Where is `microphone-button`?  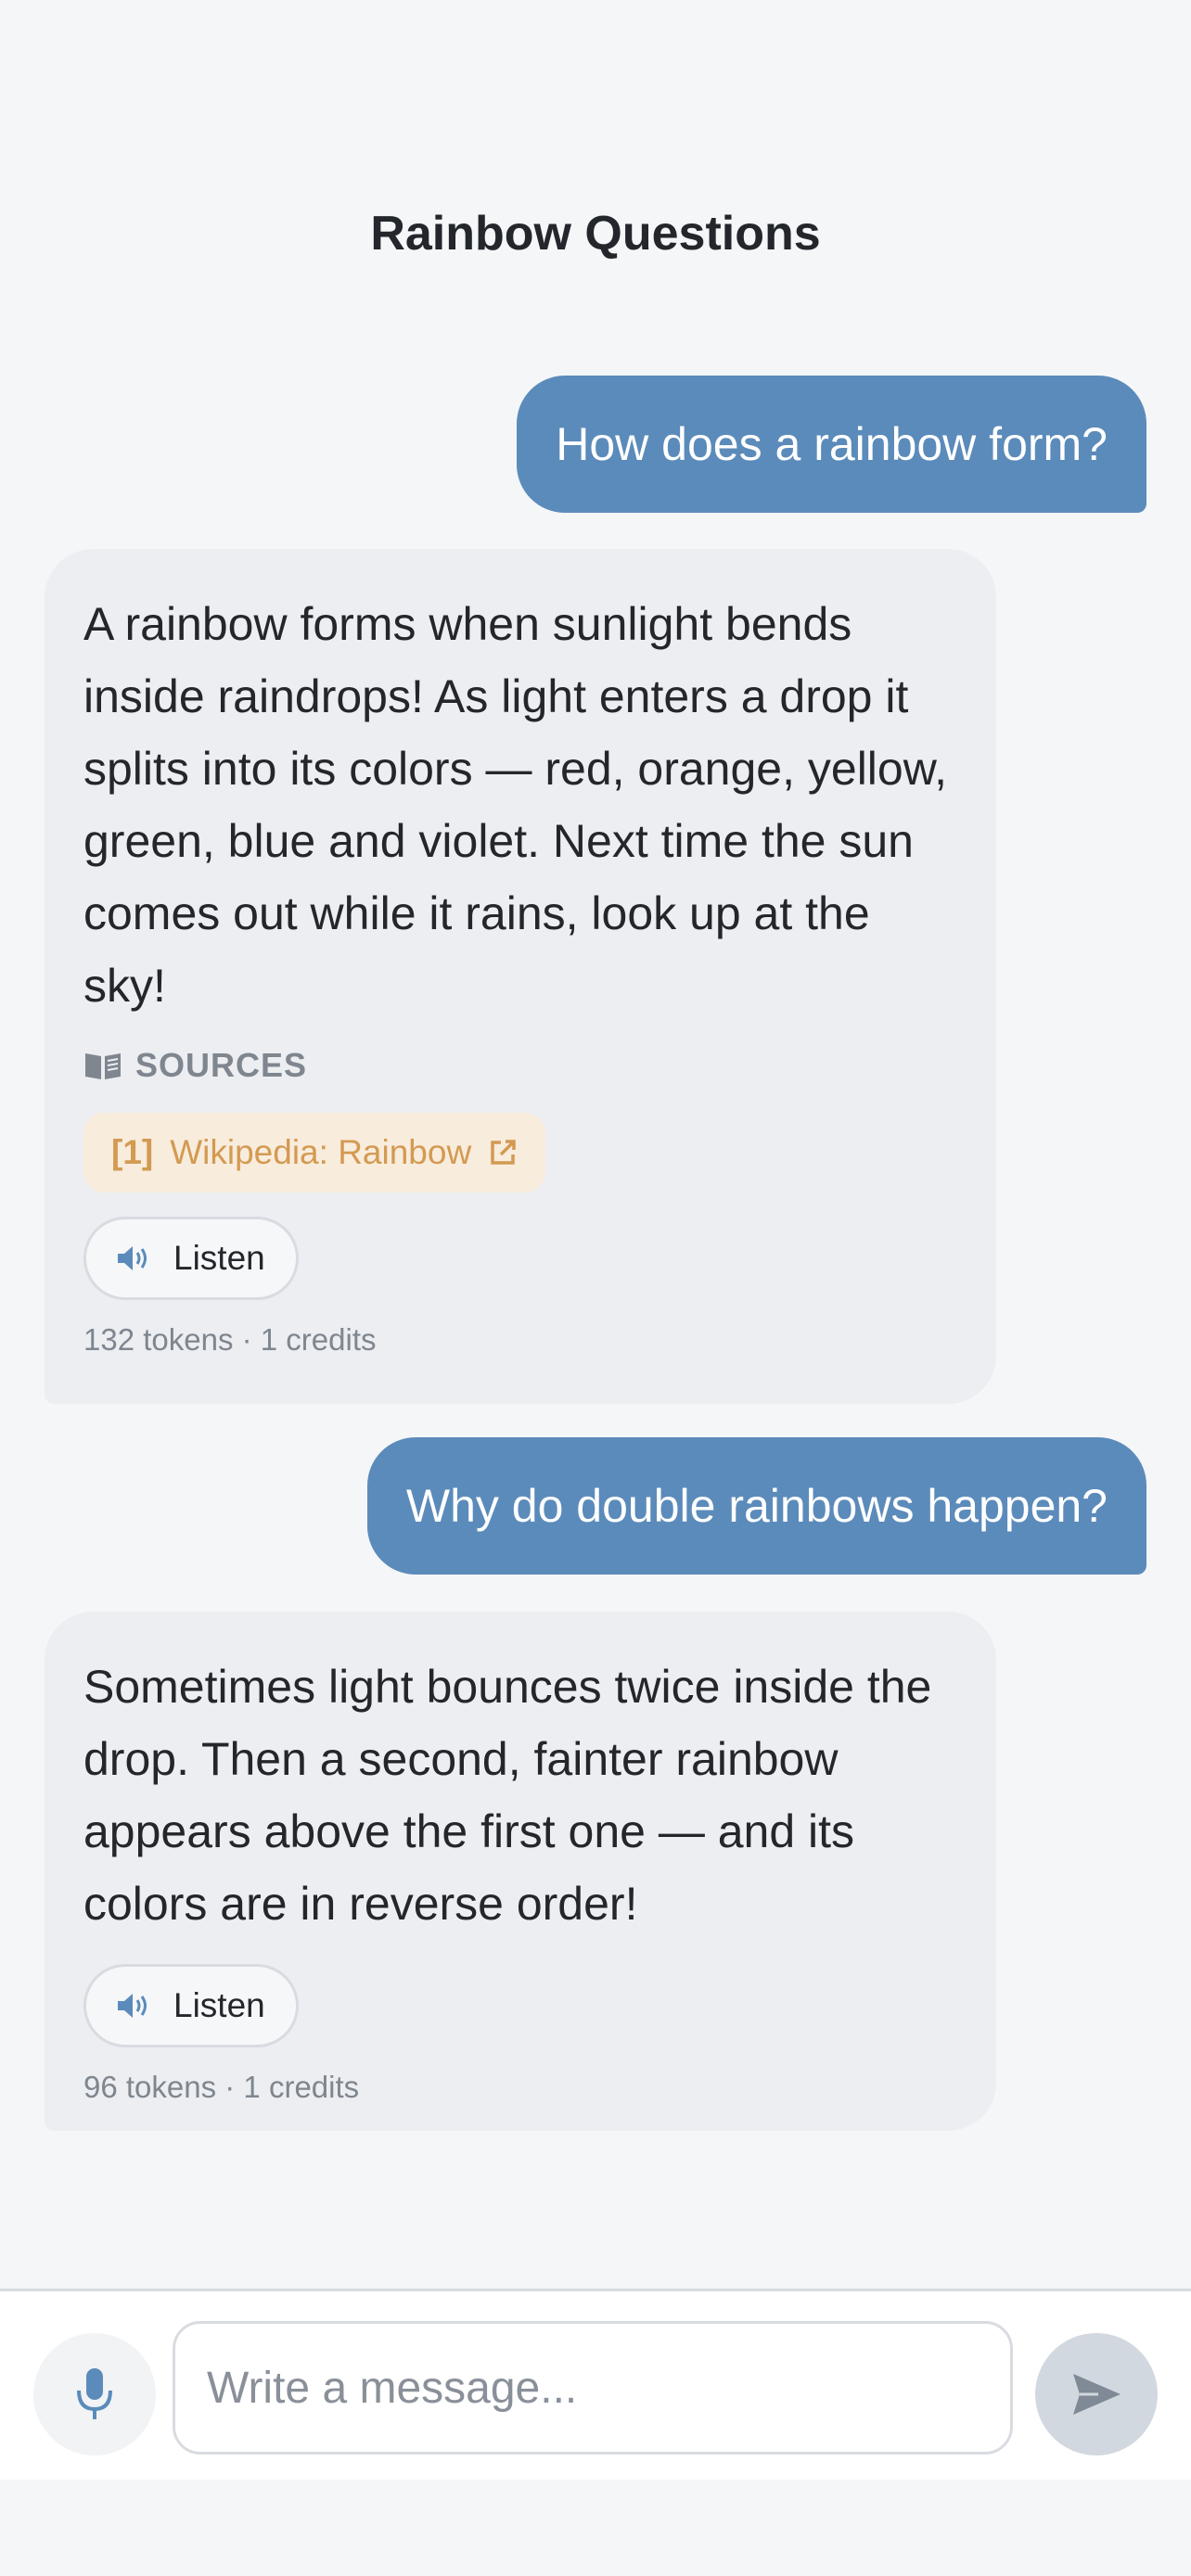 microphone-button is located at coordinates (95, 2394).